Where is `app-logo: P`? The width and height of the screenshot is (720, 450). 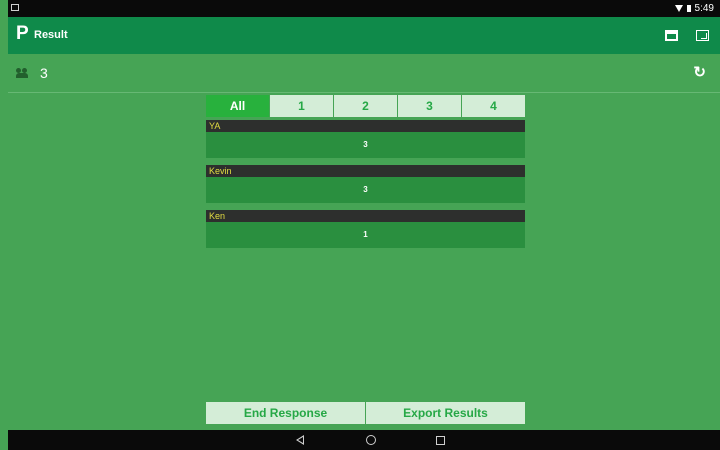
app-logo: P is located at coordinates (22, 33).